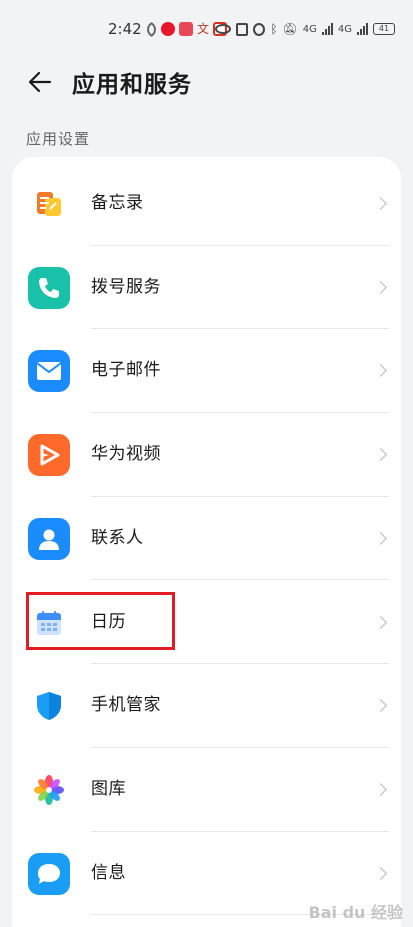  I want to click on list-item-contacts: 联系人, so click(206, 539).